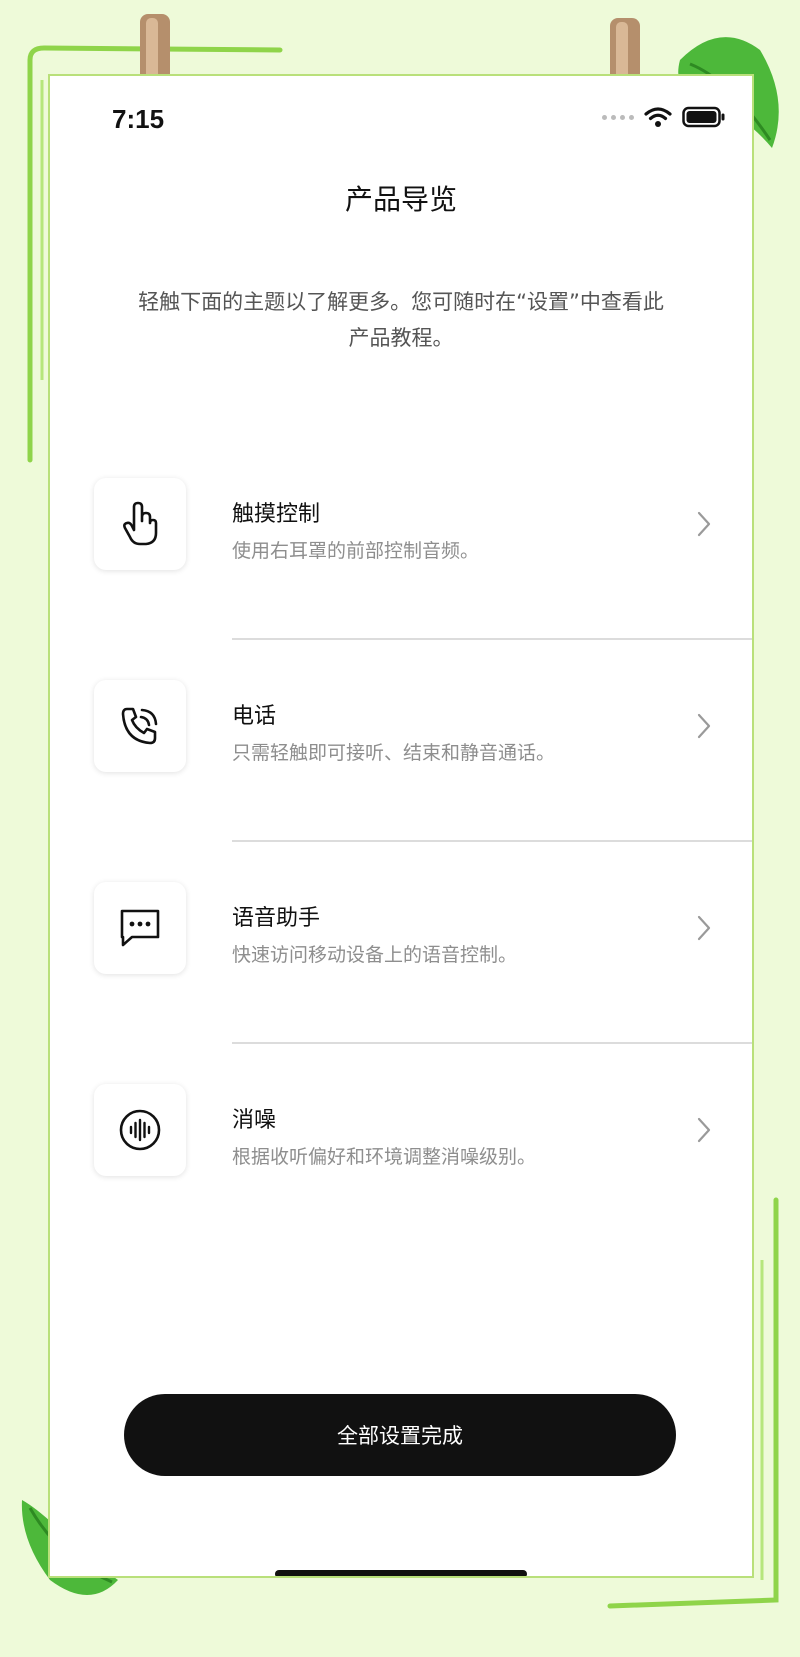  I want to click on touch-hand-icon, so click(140, 523).